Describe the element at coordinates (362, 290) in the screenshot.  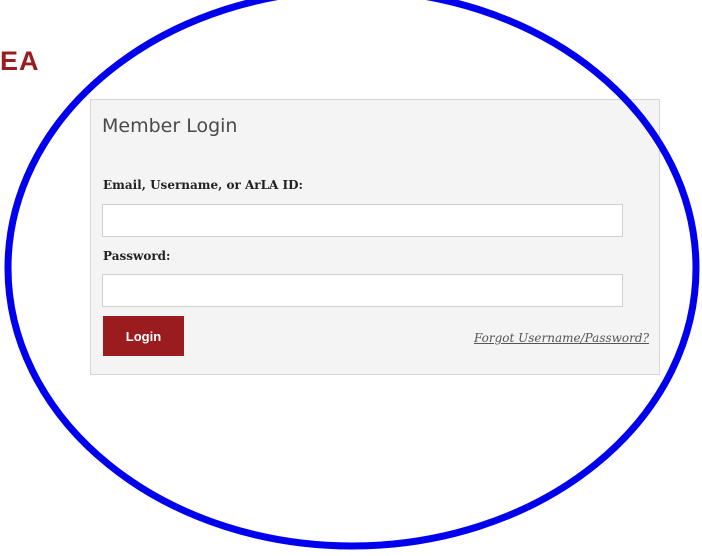
I see `password-input` at that location.